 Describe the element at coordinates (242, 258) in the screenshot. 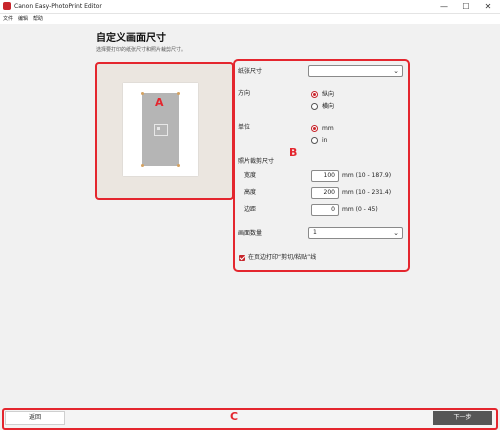

I see `print-cut-lines-checkbox` at that location.